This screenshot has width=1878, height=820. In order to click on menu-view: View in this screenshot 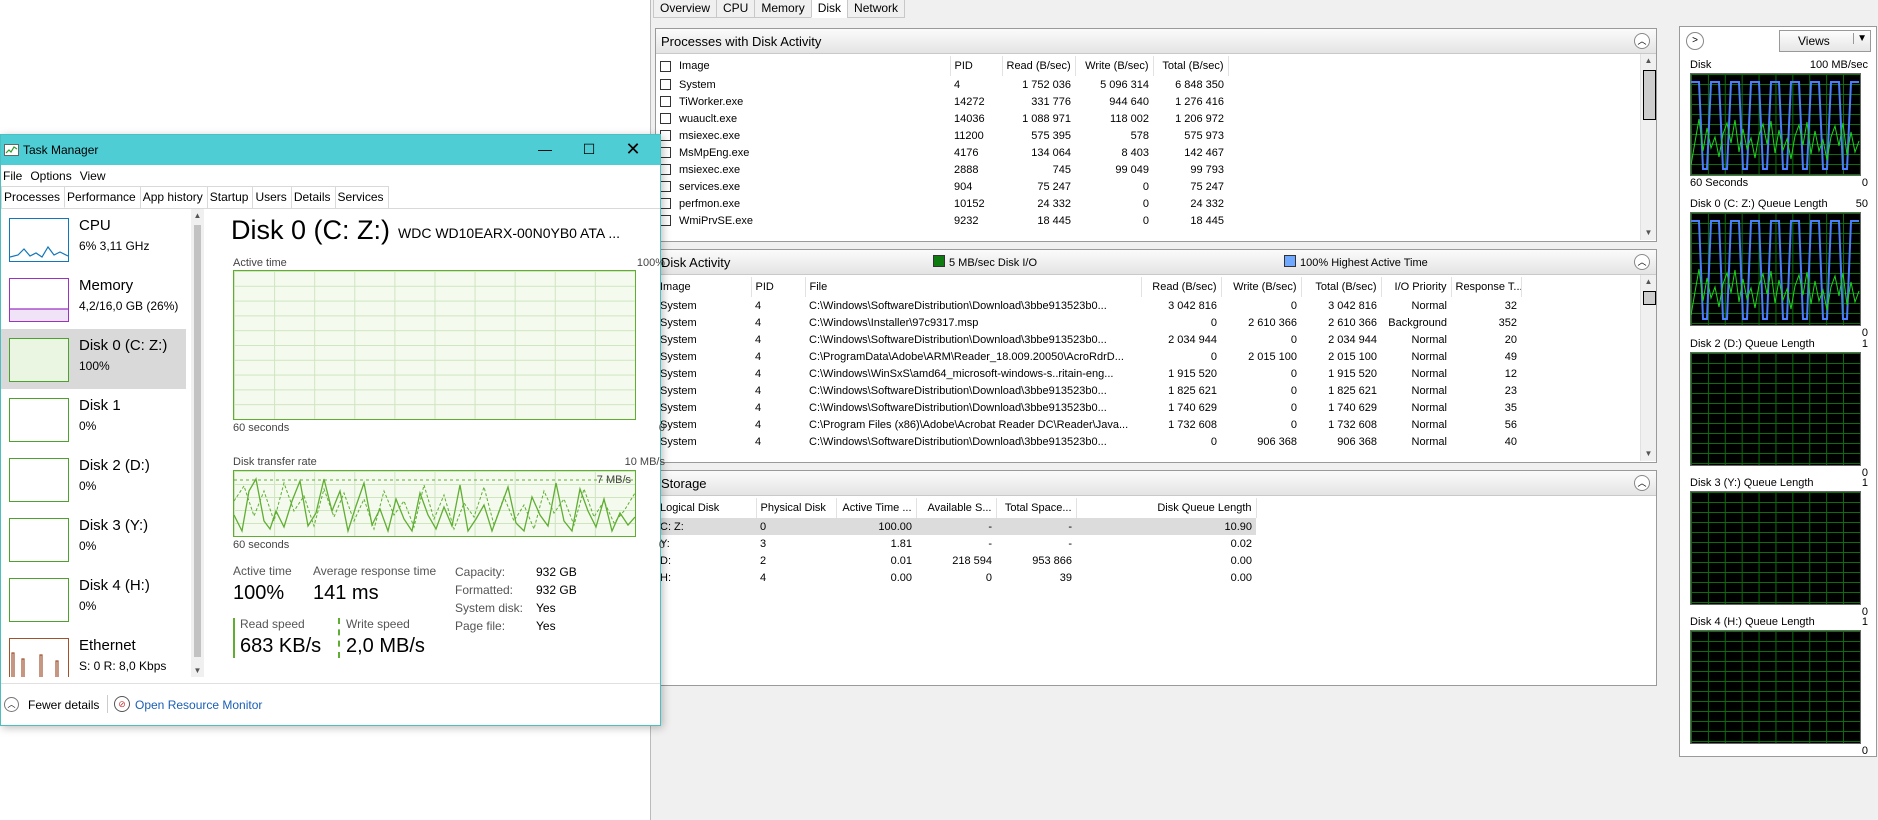, I will do `click(95, 176)`.